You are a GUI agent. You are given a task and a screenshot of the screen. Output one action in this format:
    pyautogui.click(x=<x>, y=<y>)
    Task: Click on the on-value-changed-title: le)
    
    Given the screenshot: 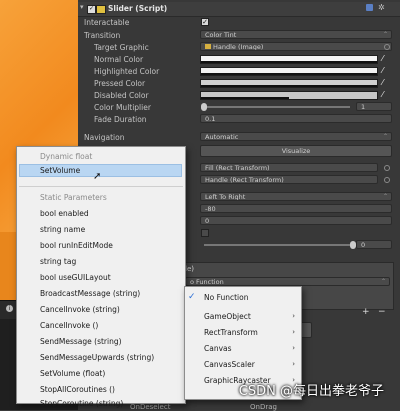 What is the action you would take?
    pyautogui.click(x=189, y=269)
    